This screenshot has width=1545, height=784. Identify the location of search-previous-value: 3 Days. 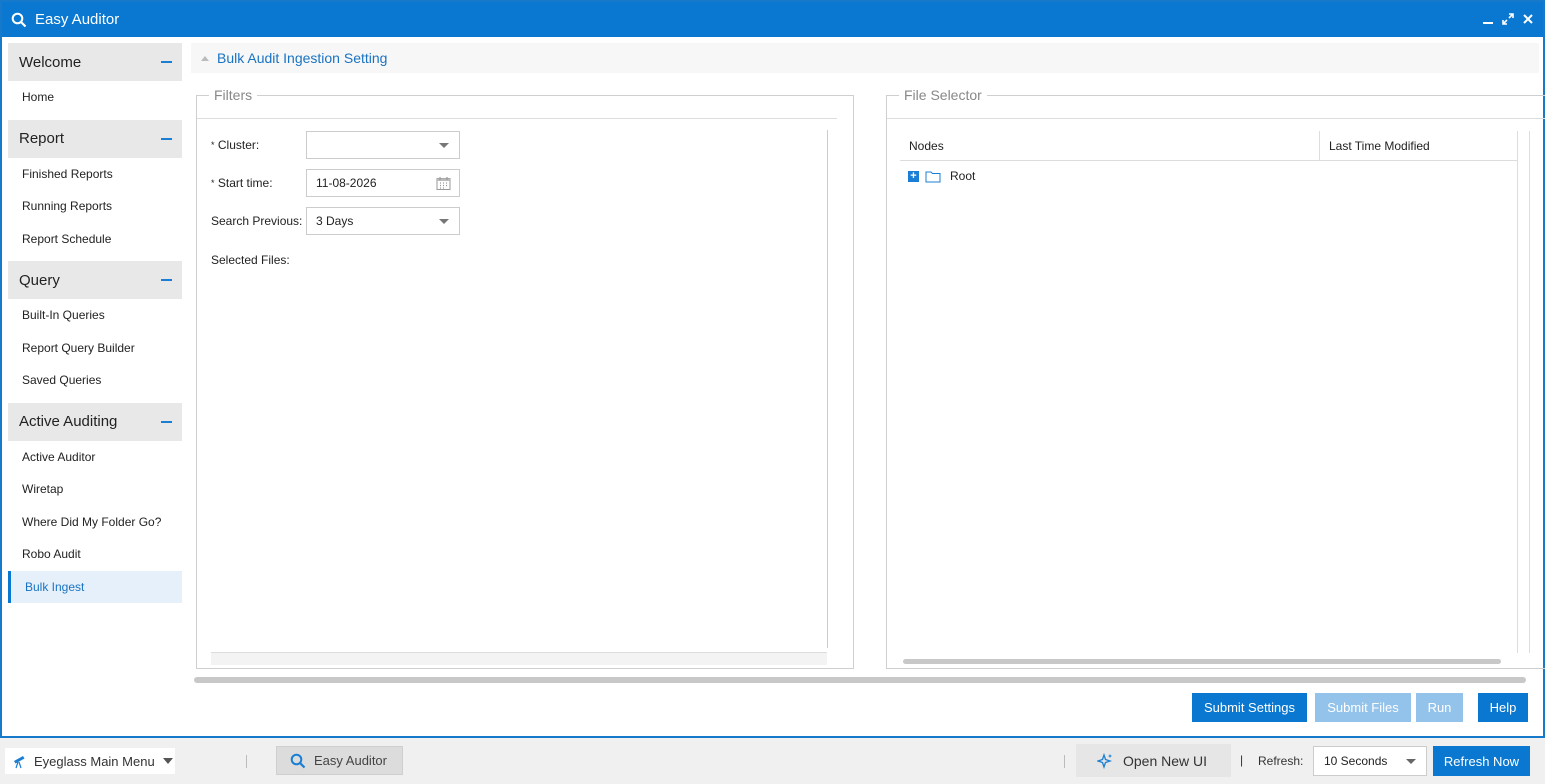
(335, 221).